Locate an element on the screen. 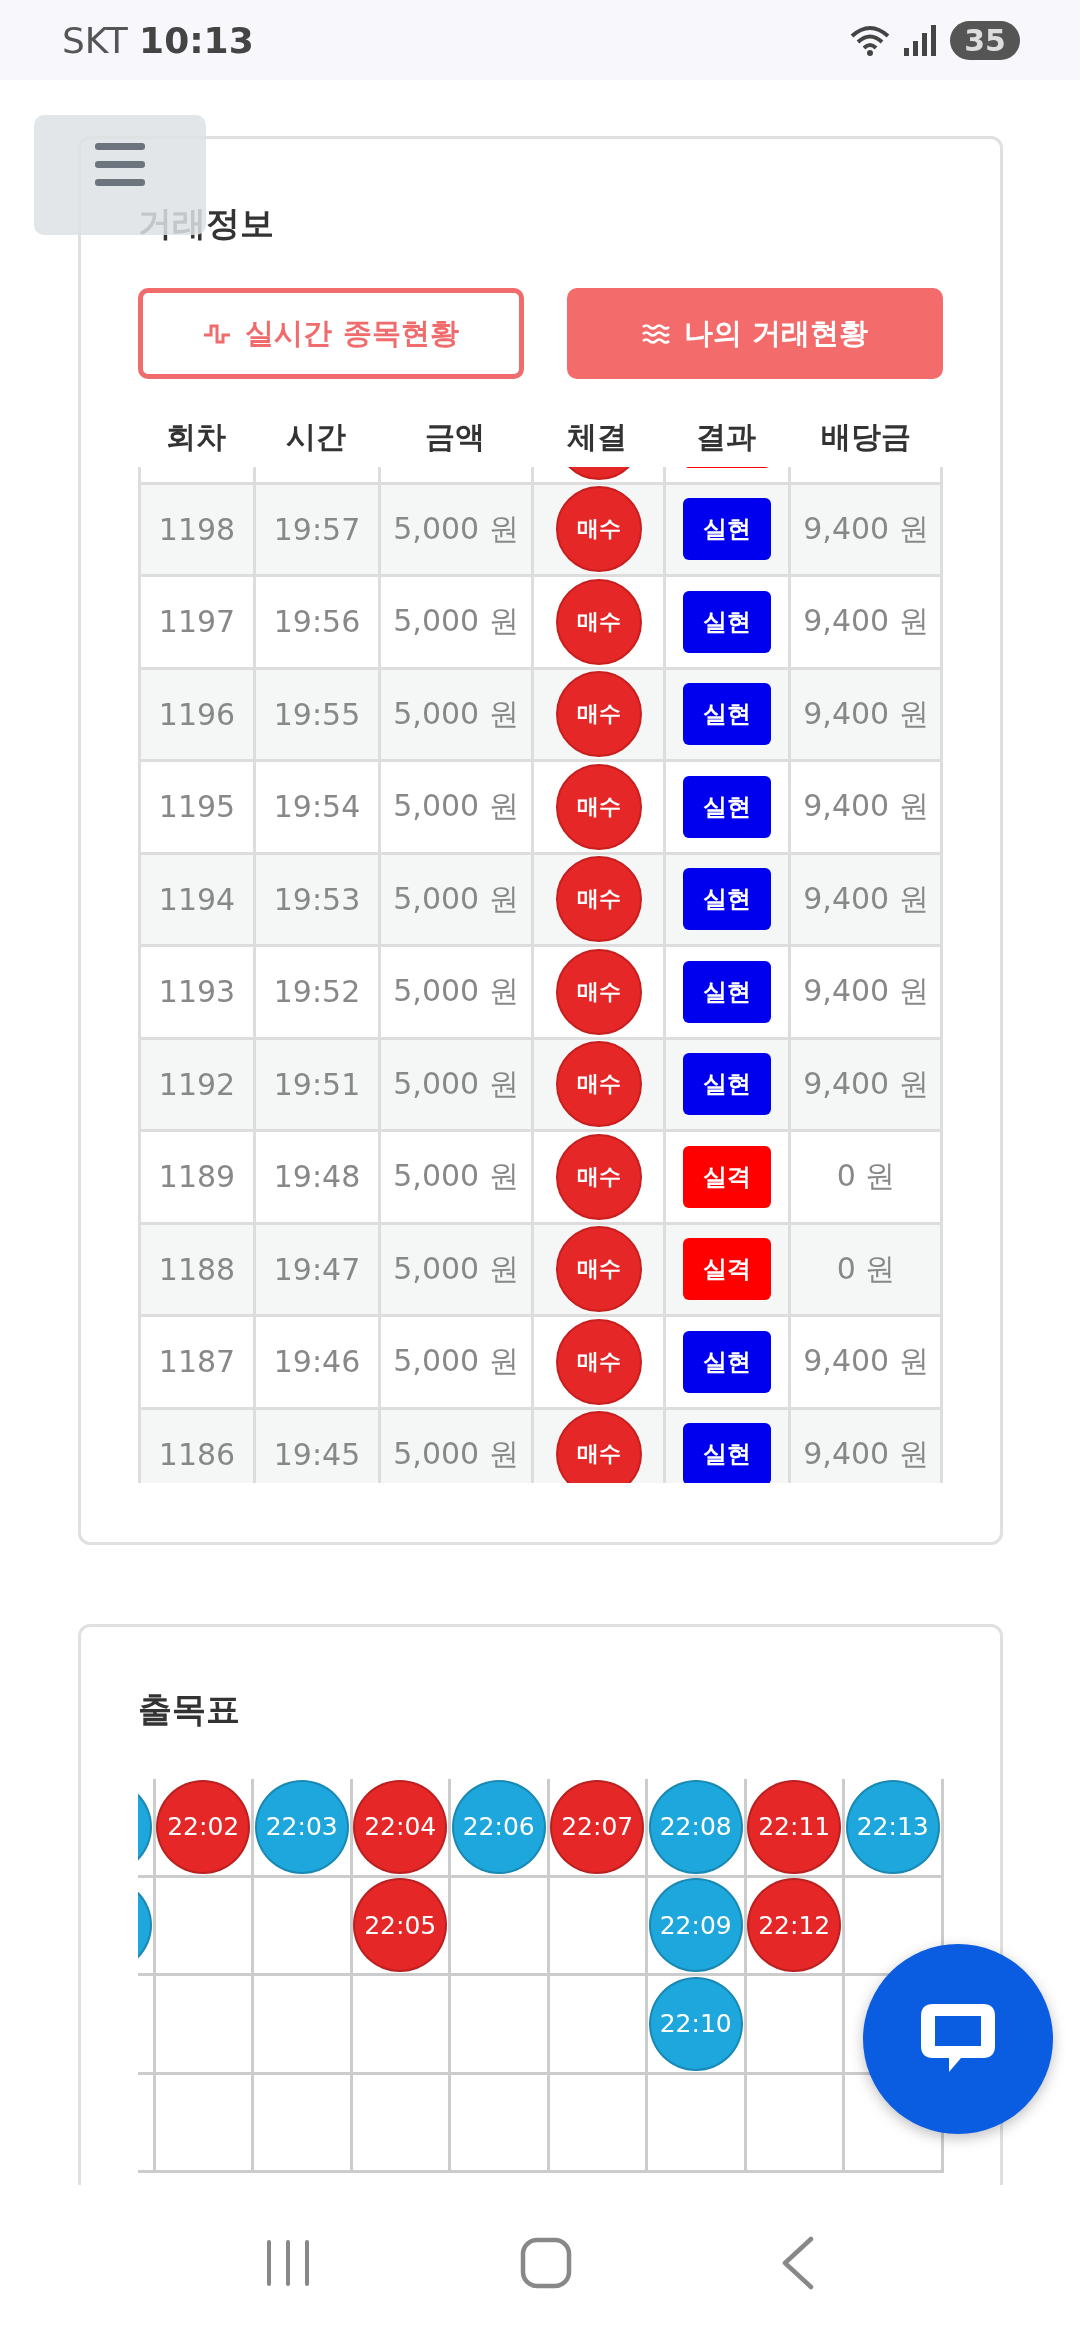 The image size is (1080, 2340). column-header: 금액 is located at coordinates (454, 436).